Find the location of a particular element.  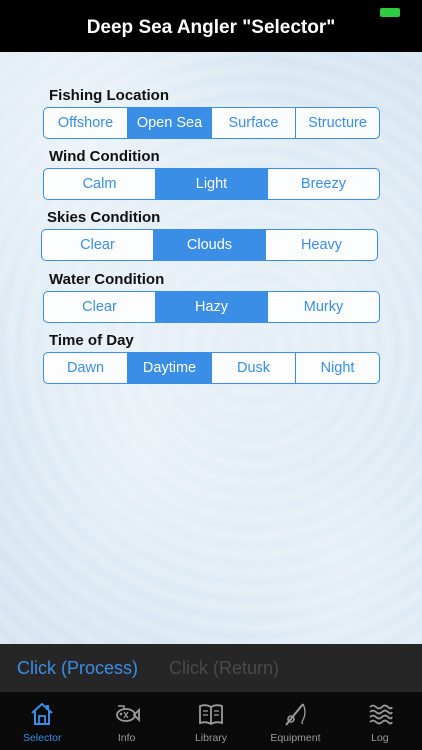

segment-daytime: Daytime is located at coordinates (169, 368).